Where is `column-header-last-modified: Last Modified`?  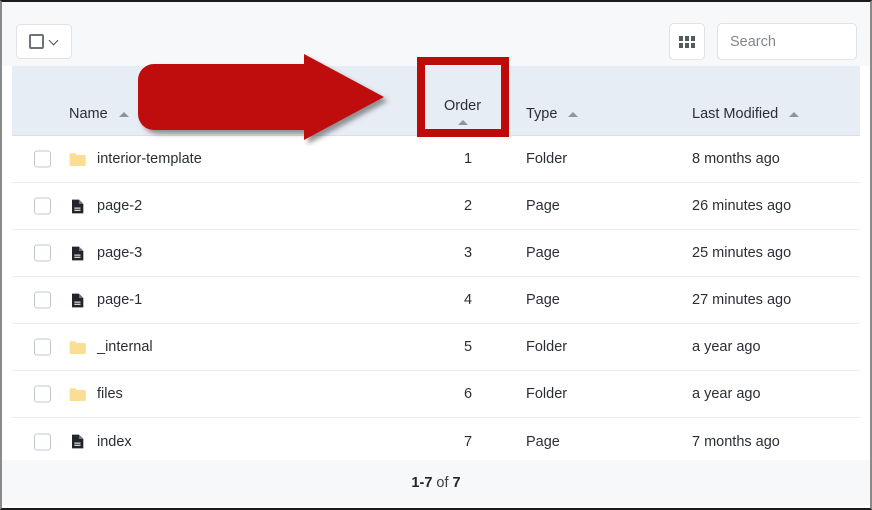
column-header-last-modified: Last Modified is located at coordinates (746, 114).